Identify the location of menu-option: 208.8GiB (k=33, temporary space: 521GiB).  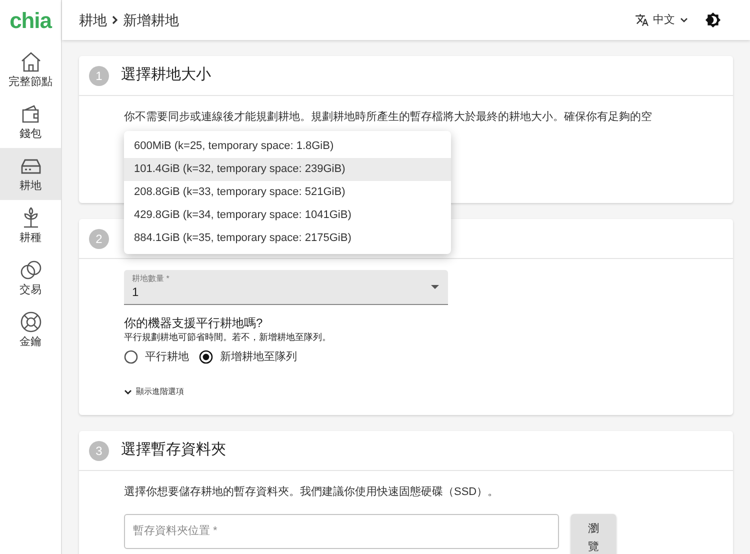
(287, 192).